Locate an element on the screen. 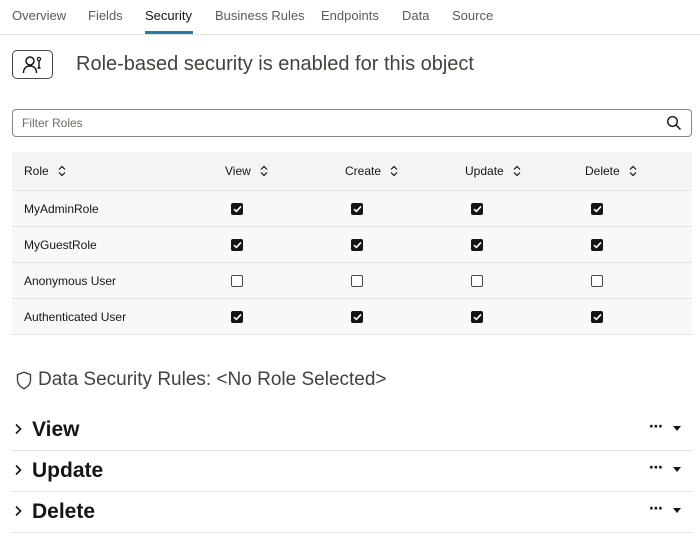 The width and height of the screenshot is (700, 537). column-header-view: View is located at coordinates (246, 171).